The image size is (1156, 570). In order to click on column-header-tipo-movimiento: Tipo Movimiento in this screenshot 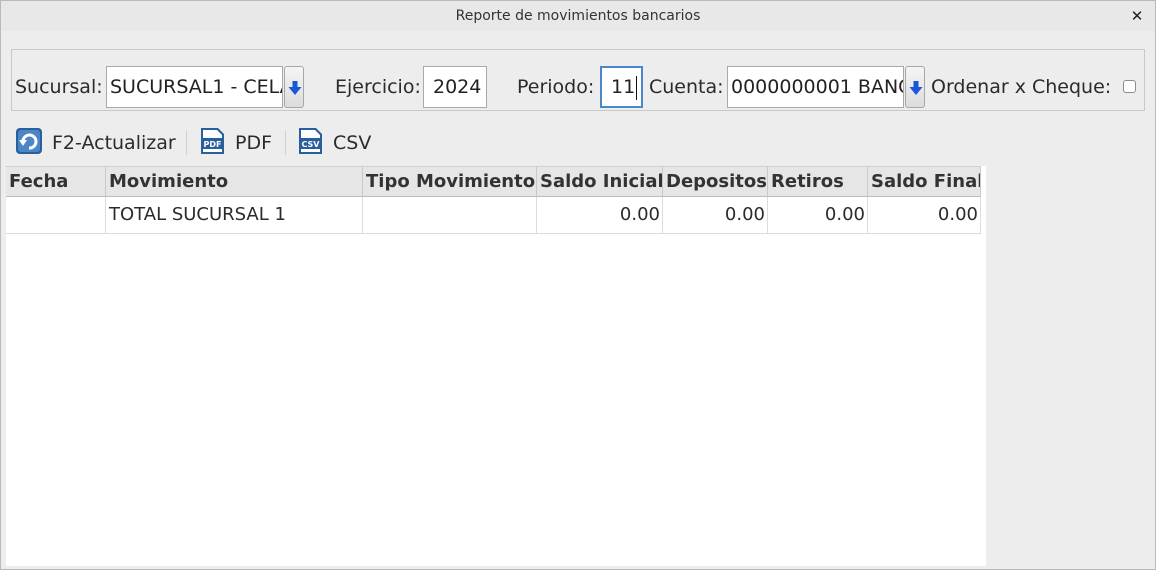, I will do `click(450, 181)`.